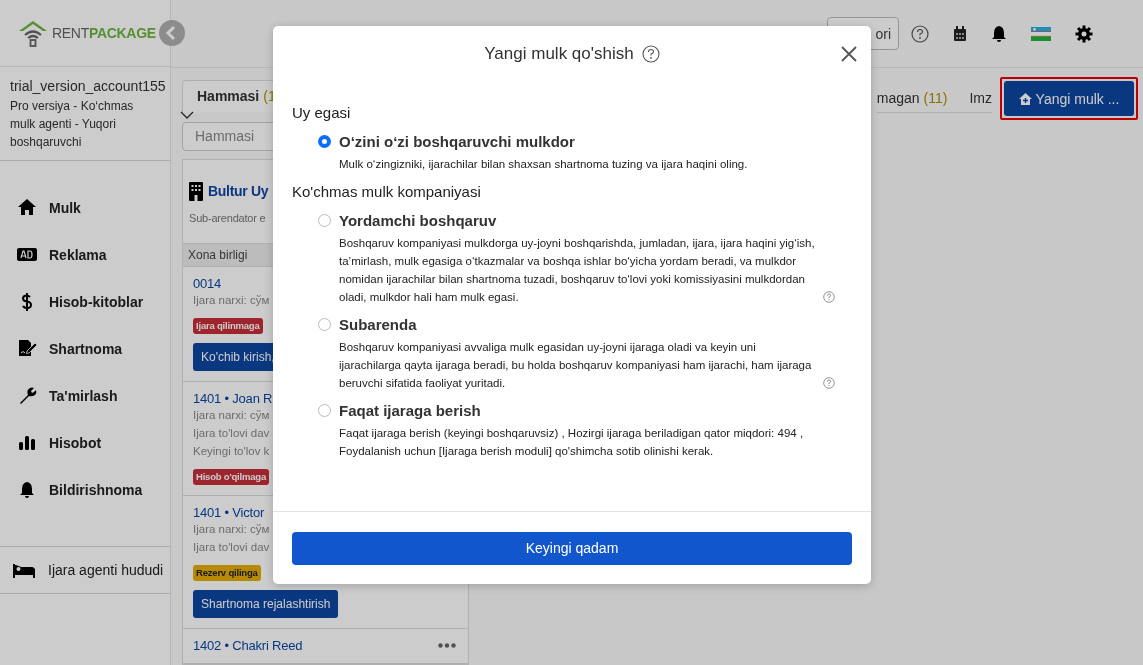  I want to click on bell-icon, so click(999, 33).